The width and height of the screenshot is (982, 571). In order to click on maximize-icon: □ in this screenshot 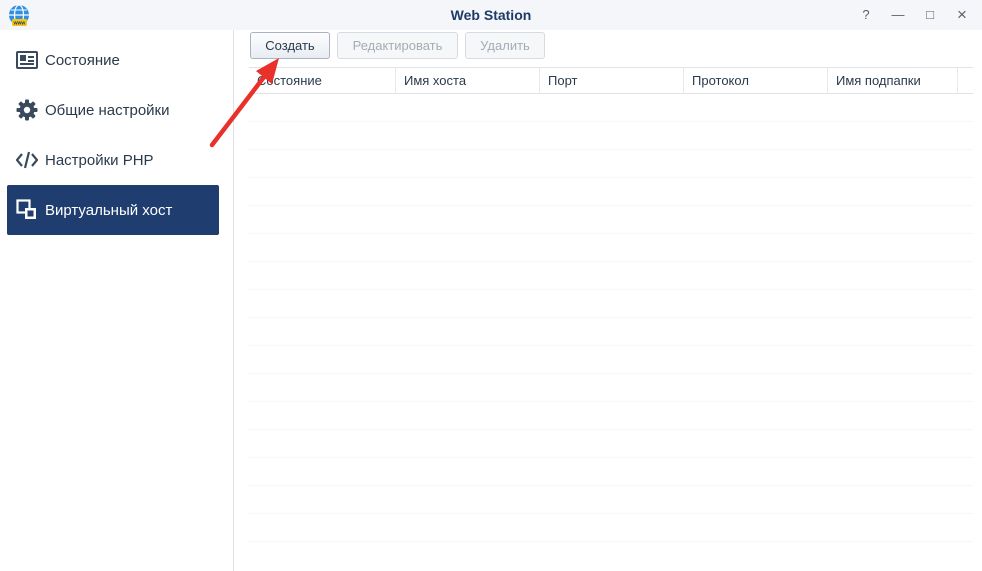, I will do `click(930, 14)`.